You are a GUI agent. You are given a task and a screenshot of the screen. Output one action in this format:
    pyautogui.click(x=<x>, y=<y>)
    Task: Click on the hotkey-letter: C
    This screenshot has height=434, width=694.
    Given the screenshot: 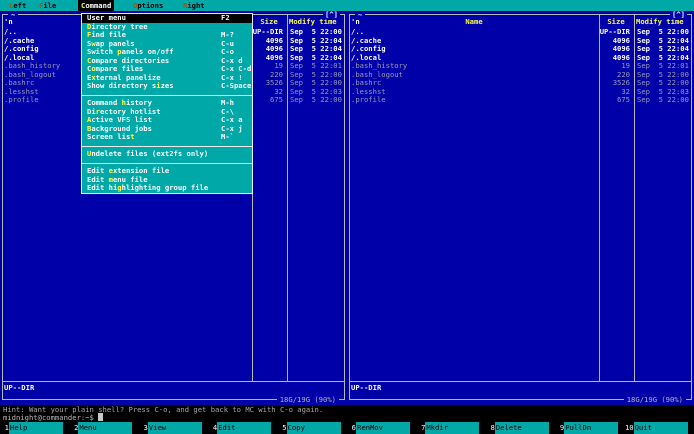 What is the action you would take?
    pyautogui.click(x=83, y=5)
    